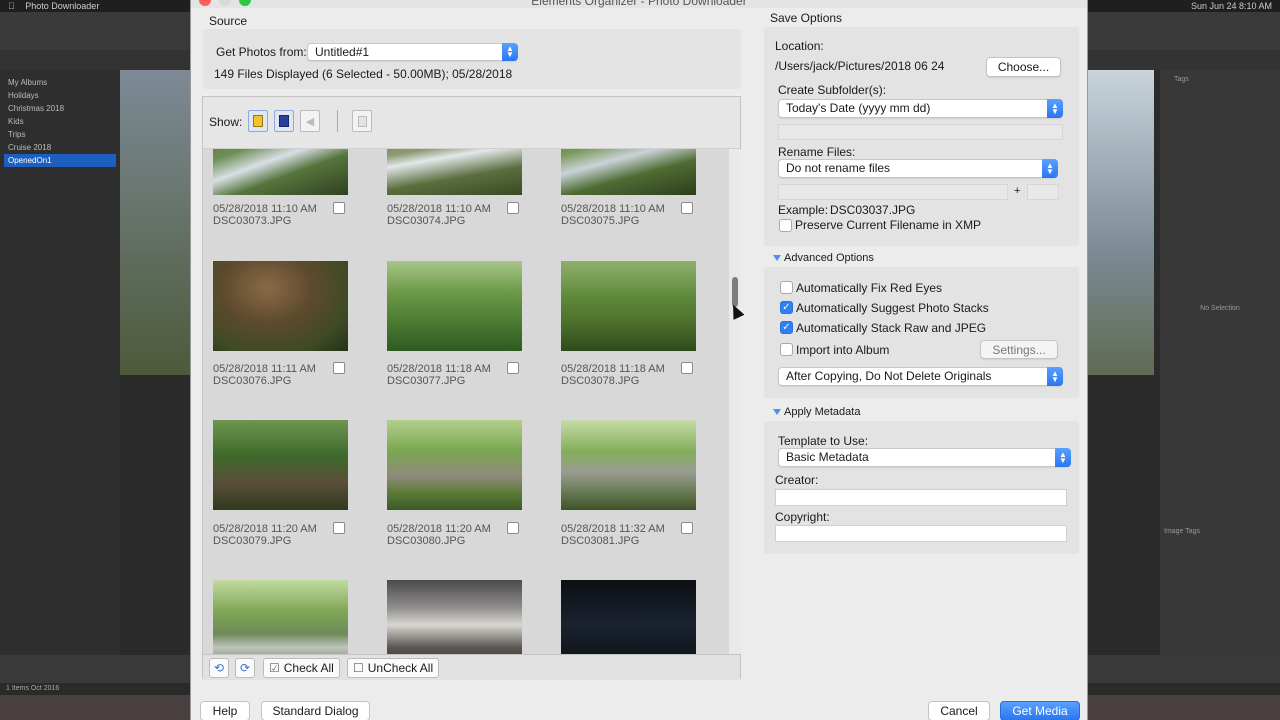  Describe the element at coordinates (265, 535) in the screenshot. I see `thumbnail-meta: 05/28/2018 11:20 AM DSC03079.JPG` at that location.